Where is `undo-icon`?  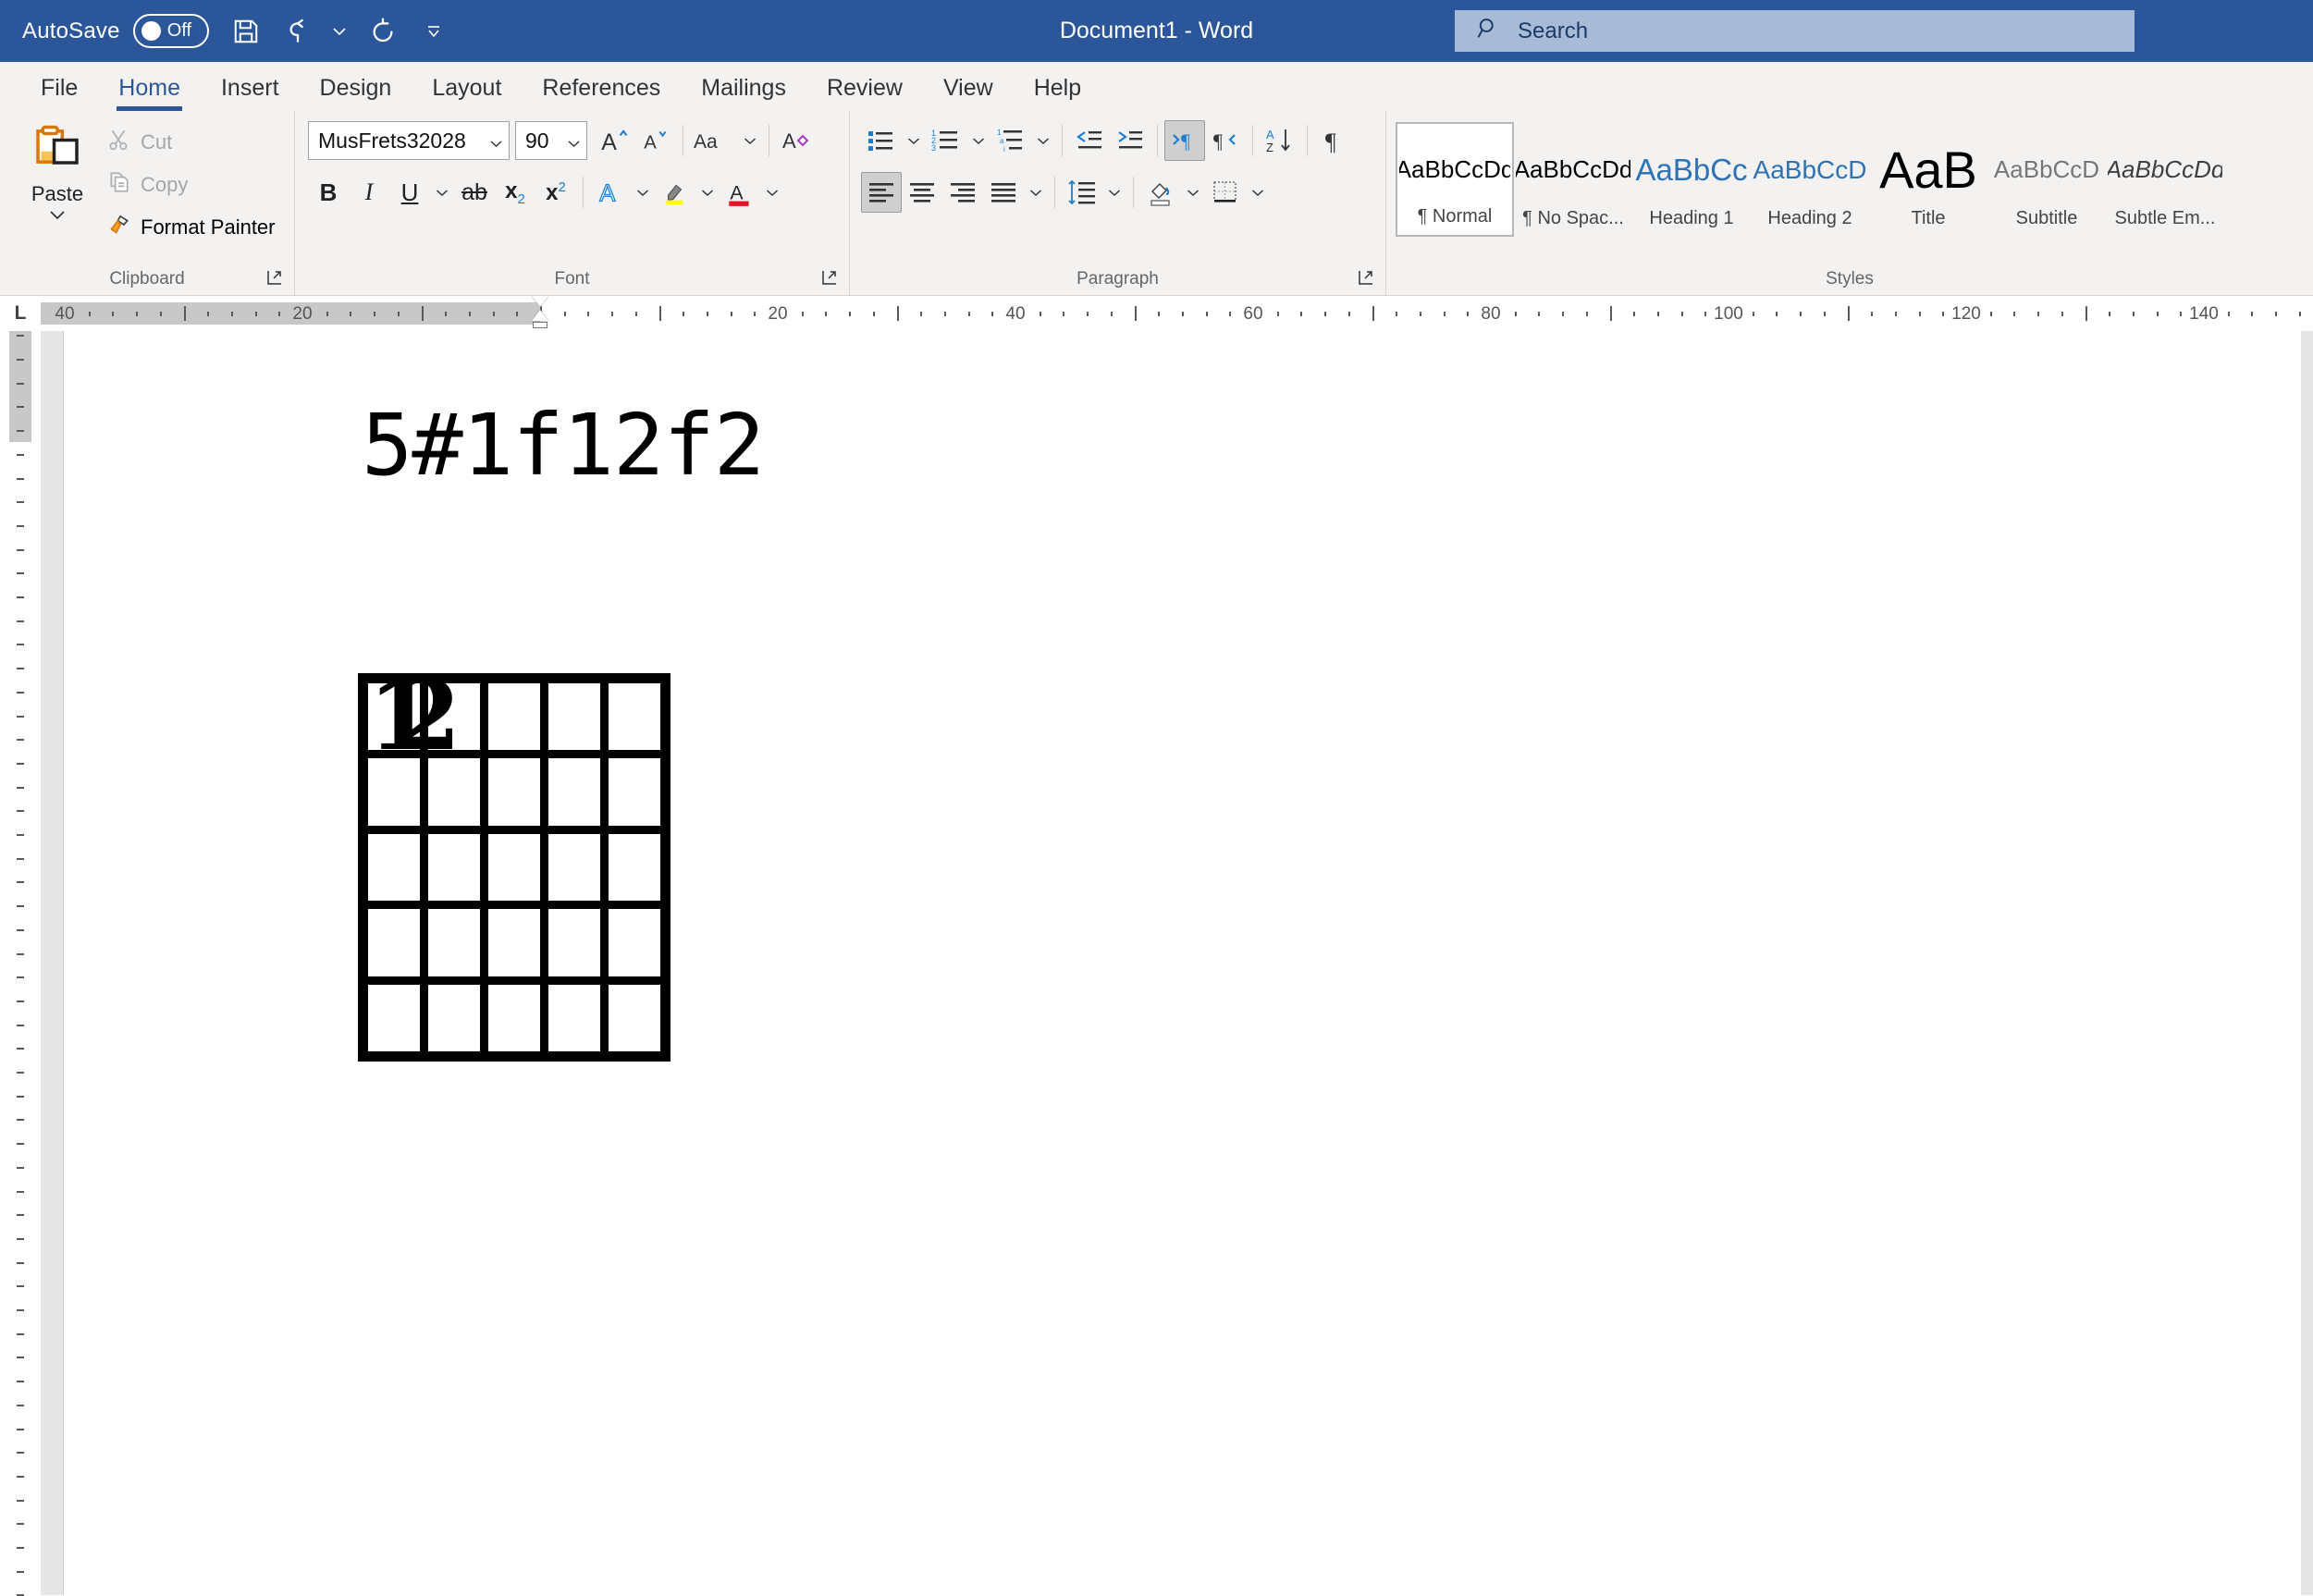 undo-icon is located at coordinates (301, 31).